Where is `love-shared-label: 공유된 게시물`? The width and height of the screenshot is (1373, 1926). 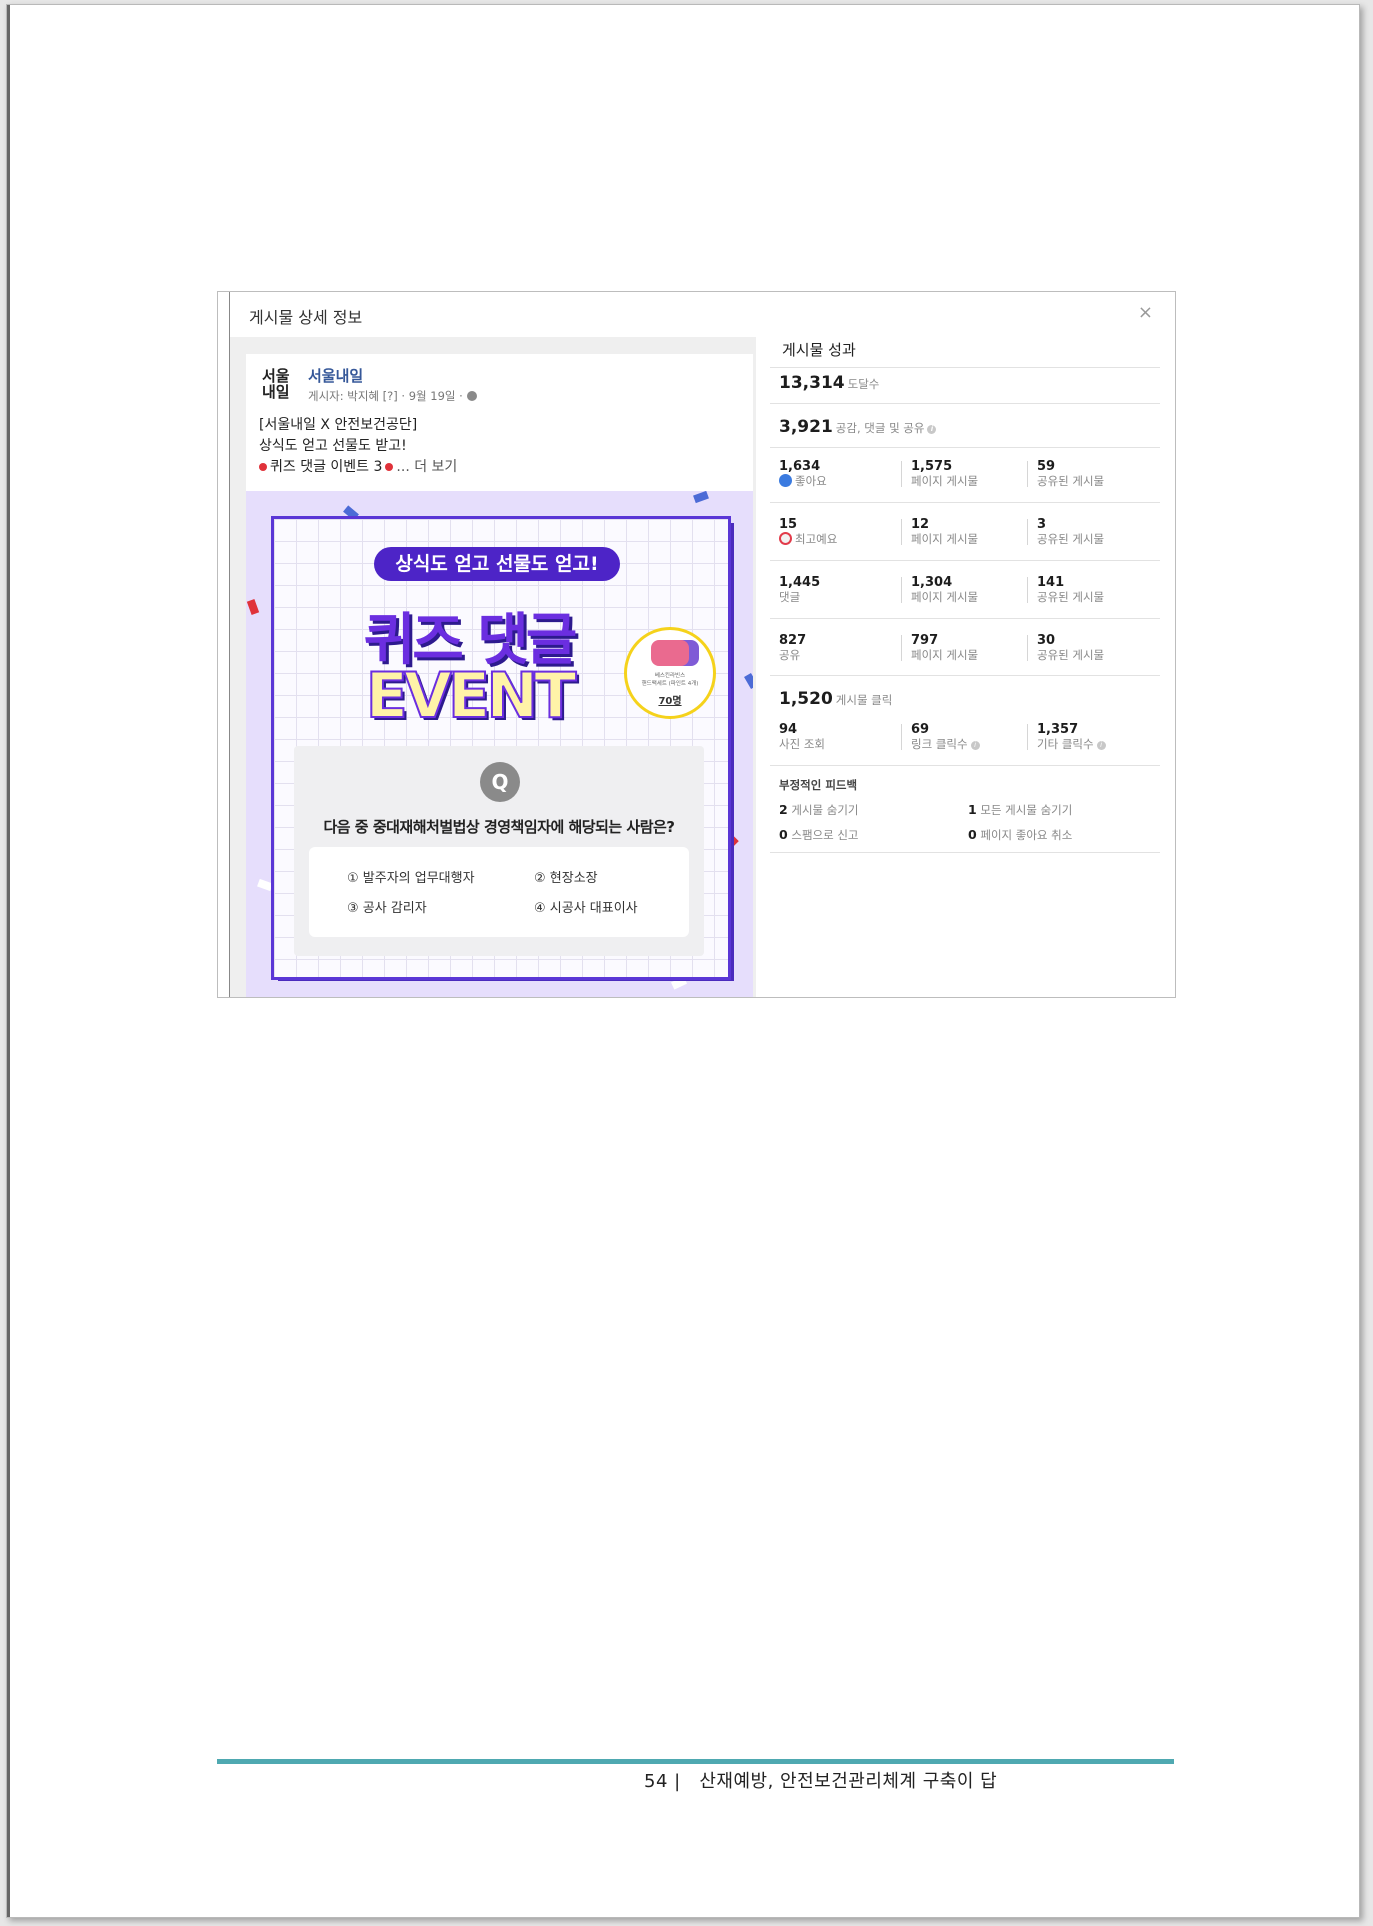
love-shared-label: 공유된 게시물 is located at coordinates (1071, 539).